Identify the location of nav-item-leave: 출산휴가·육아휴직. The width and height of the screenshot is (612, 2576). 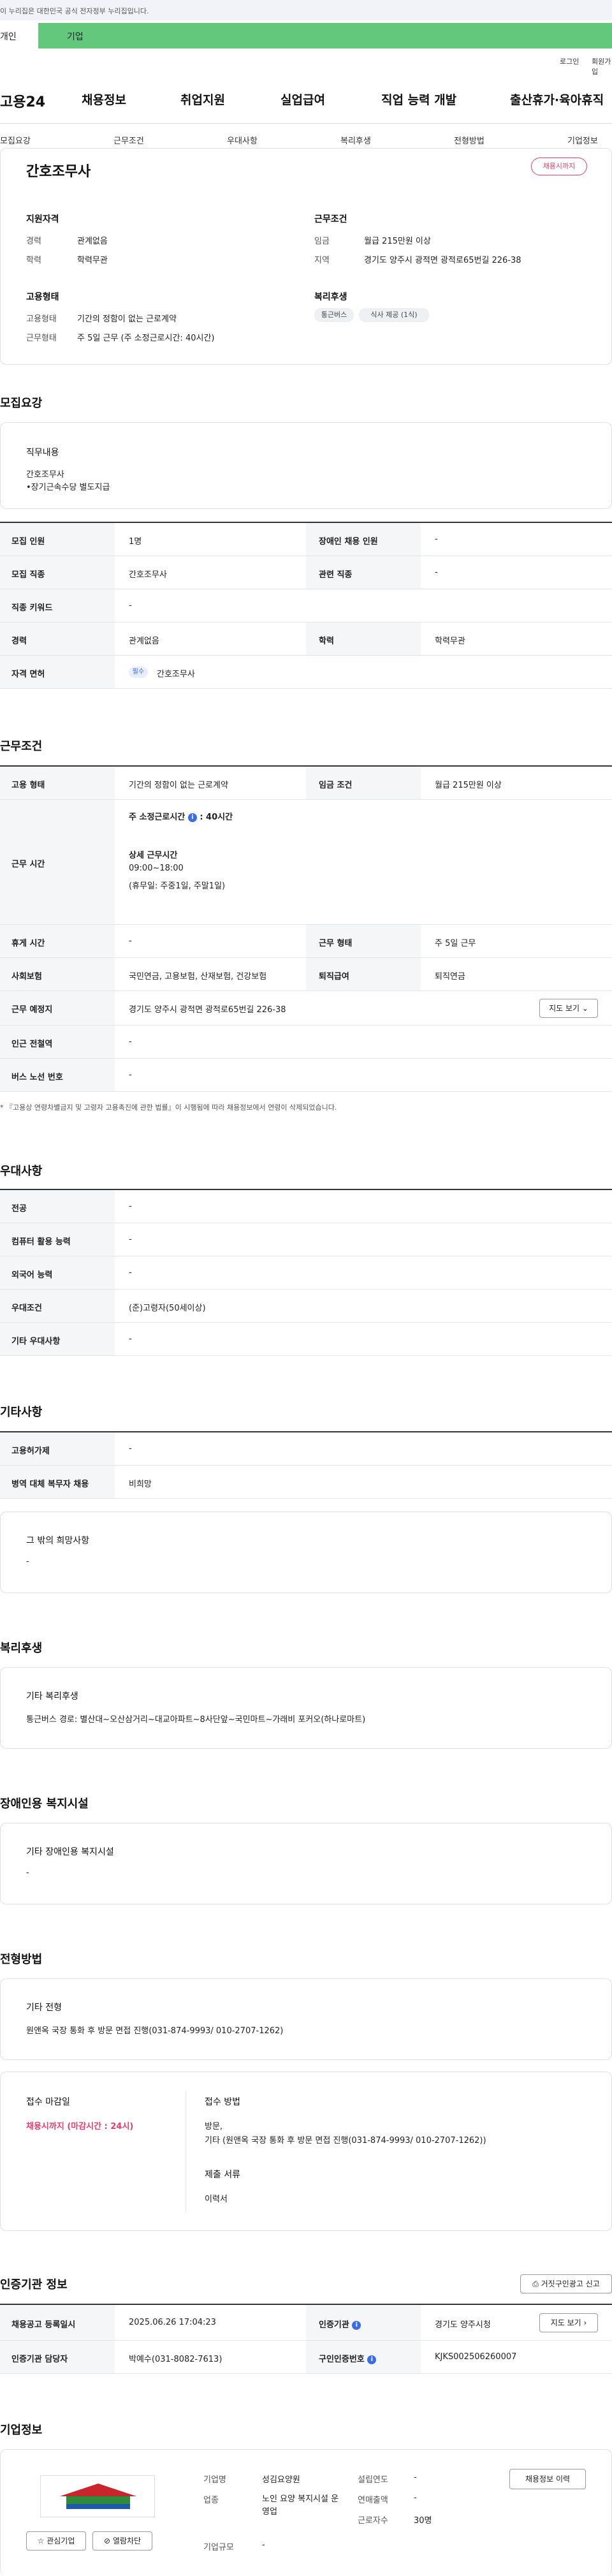
(557, 99).